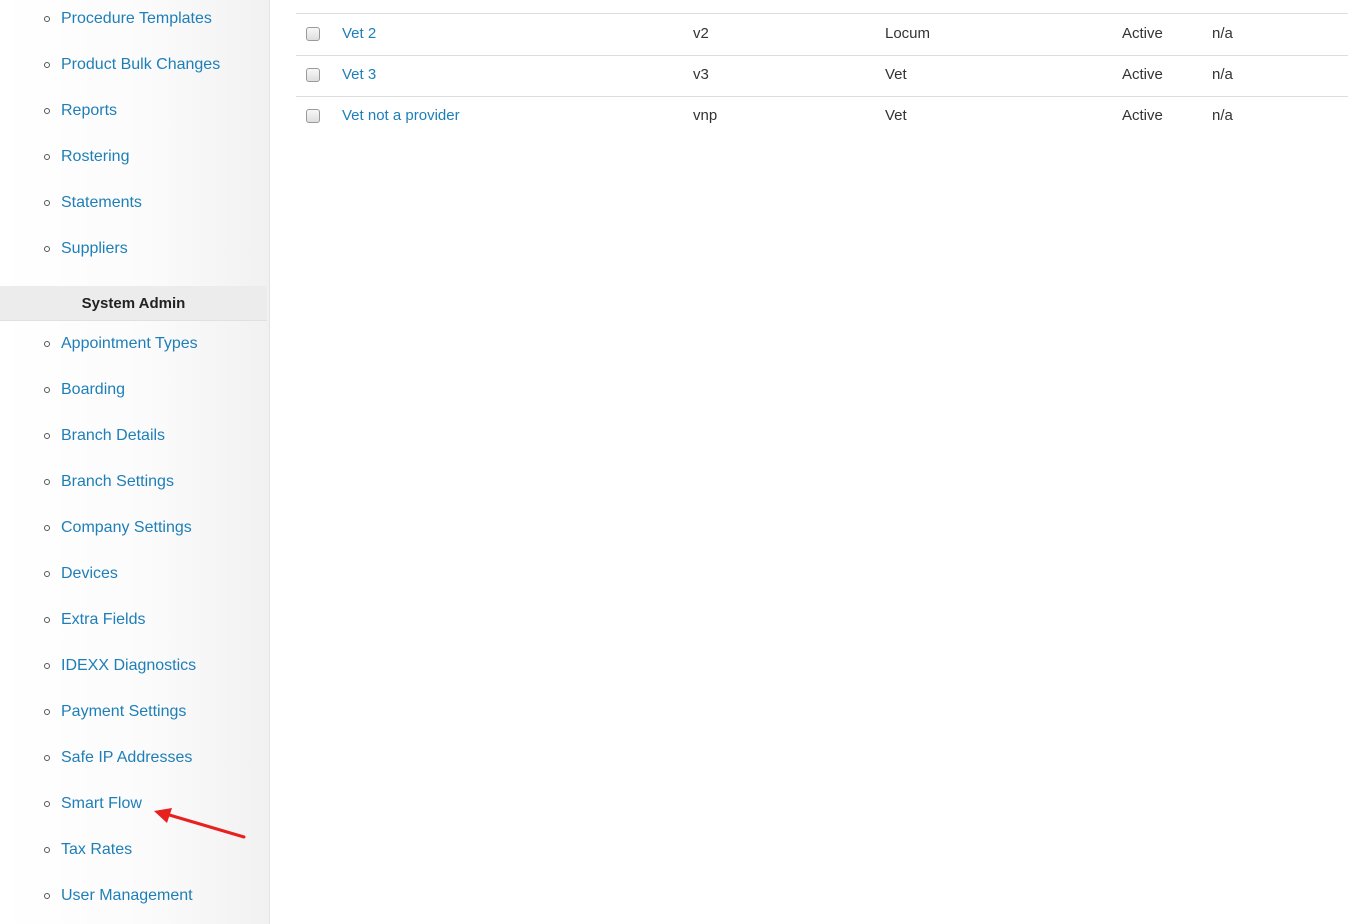 Image resolution: width=1361 pixels, height=924 pixels. I want to click on sidebar-item-safe-ip-addresses: Safe IP Addresses, so click(134, 758).